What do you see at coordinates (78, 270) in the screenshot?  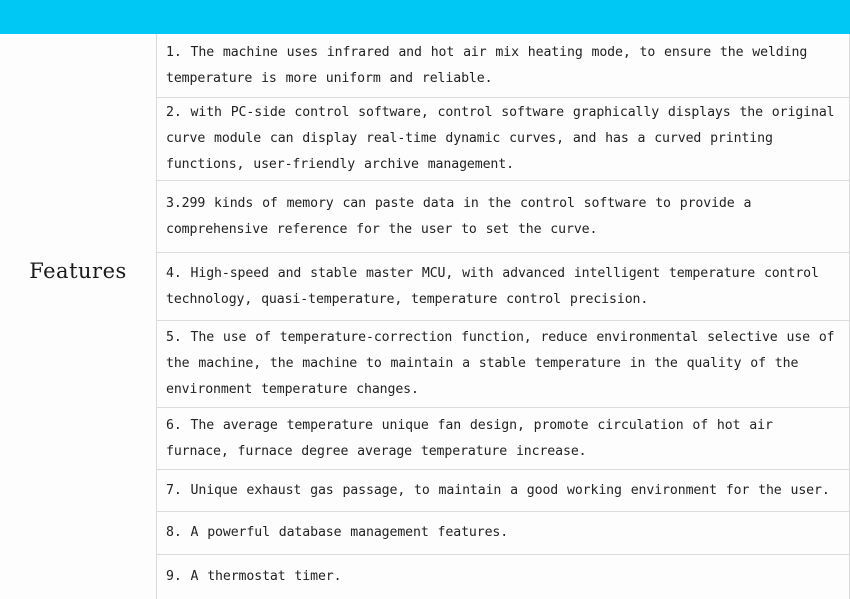 I see `features-label: Features` at bounding box center [78, 270].